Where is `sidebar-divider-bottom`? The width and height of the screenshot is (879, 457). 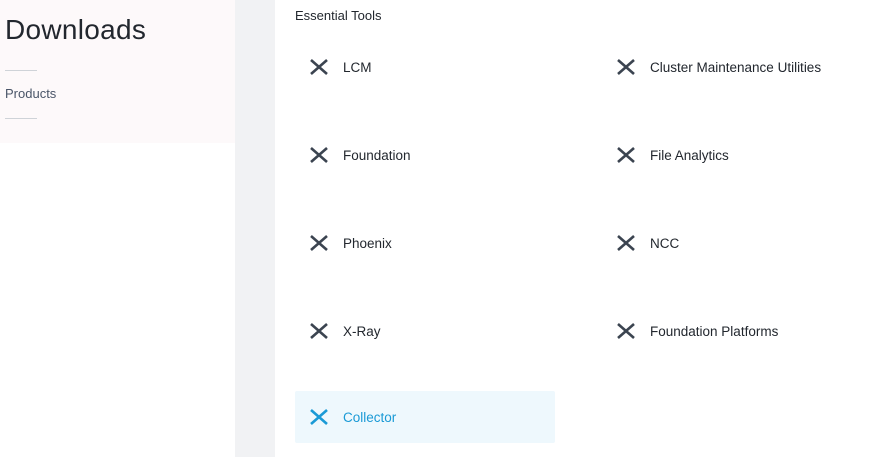 sidebar-divider-bottom is located at coordinates (21, 118).